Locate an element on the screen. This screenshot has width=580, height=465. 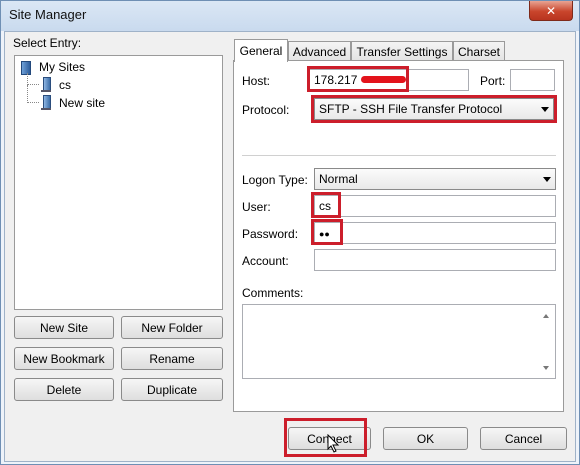
password-value: ●● is located at coordinates (324, 234).